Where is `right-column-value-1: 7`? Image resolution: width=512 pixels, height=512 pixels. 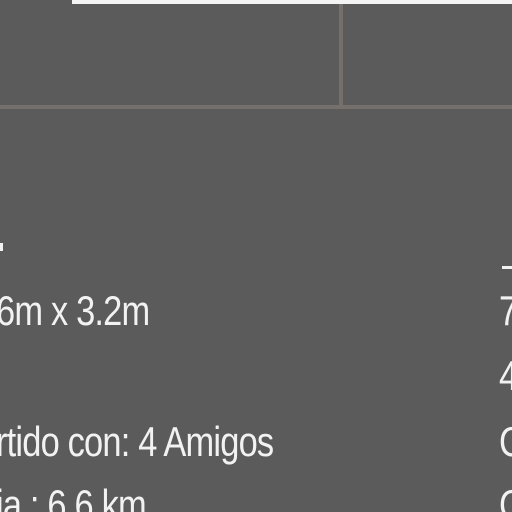
right-column-value-1: 7 is located at coordinates (505, 311).